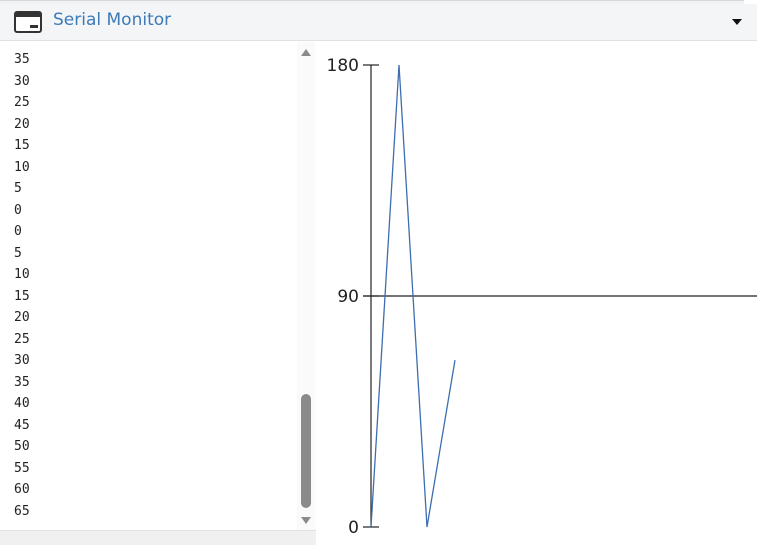 The height and width of the screenshot is (549, 757). What do you see at coordinates (348, 297) in the screenshot?
I see `y-tick-label: 90` at bounding box center [348, 297].